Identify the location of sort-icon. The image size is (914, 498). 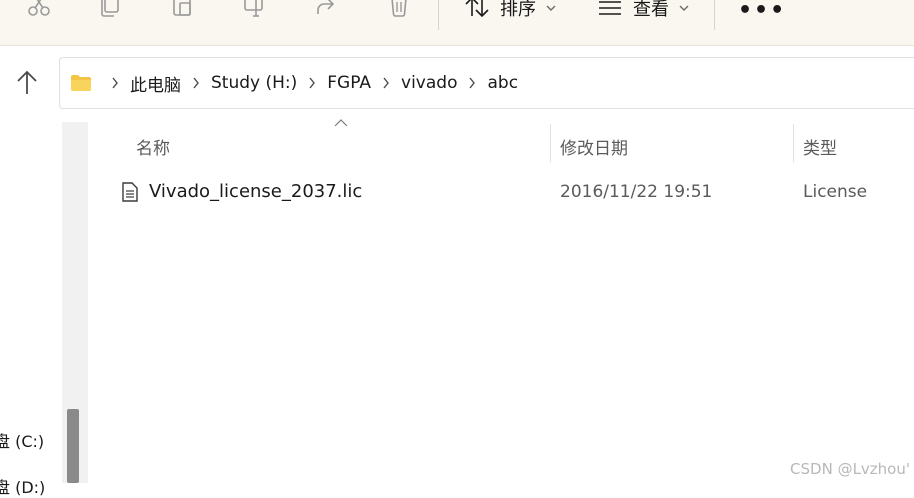
(477, 9).